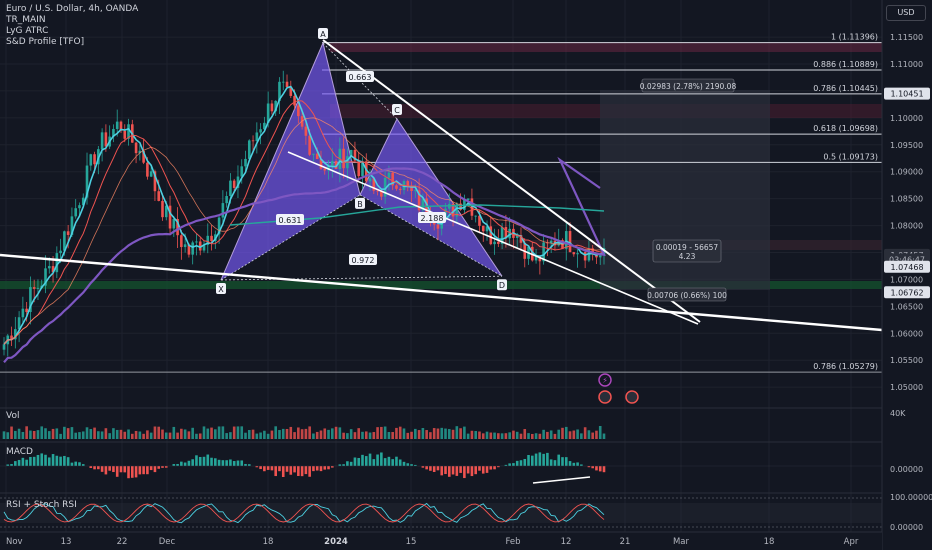 Image resolution: width=932 pixels, height=550 pixels. What do you see at coordinates (72, 42) in the screenshot?
I see `indicator-sd-profile: S&D Profile [TFO]` at bounding box center [72, 42].